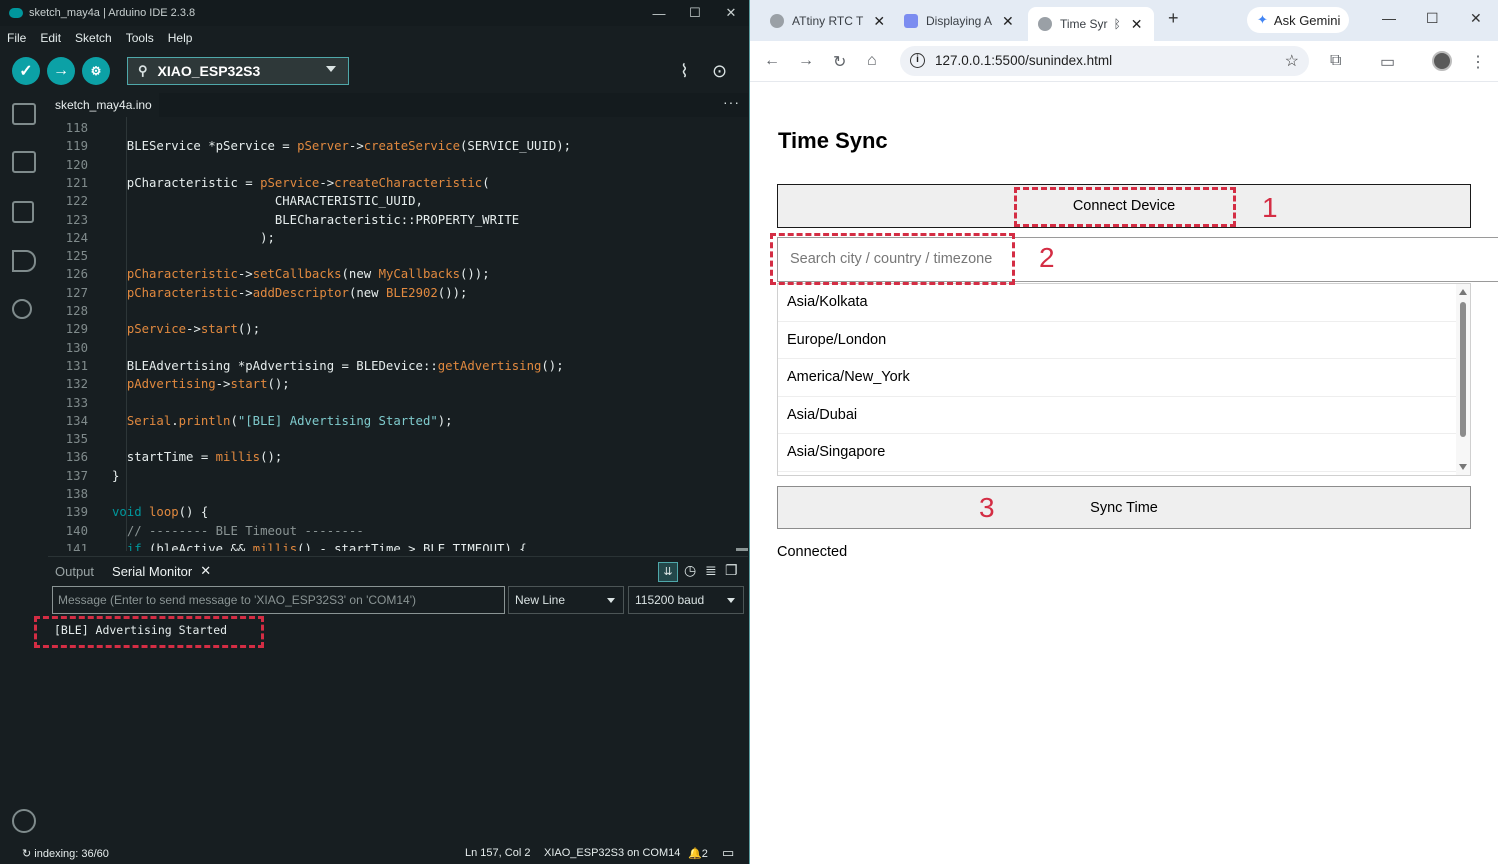 This screenshot has height=864, width=1498. What do you see at coordinates (76, 347) in the screenshot?
I see `line-number: 130` at bounding box center [76, 347].